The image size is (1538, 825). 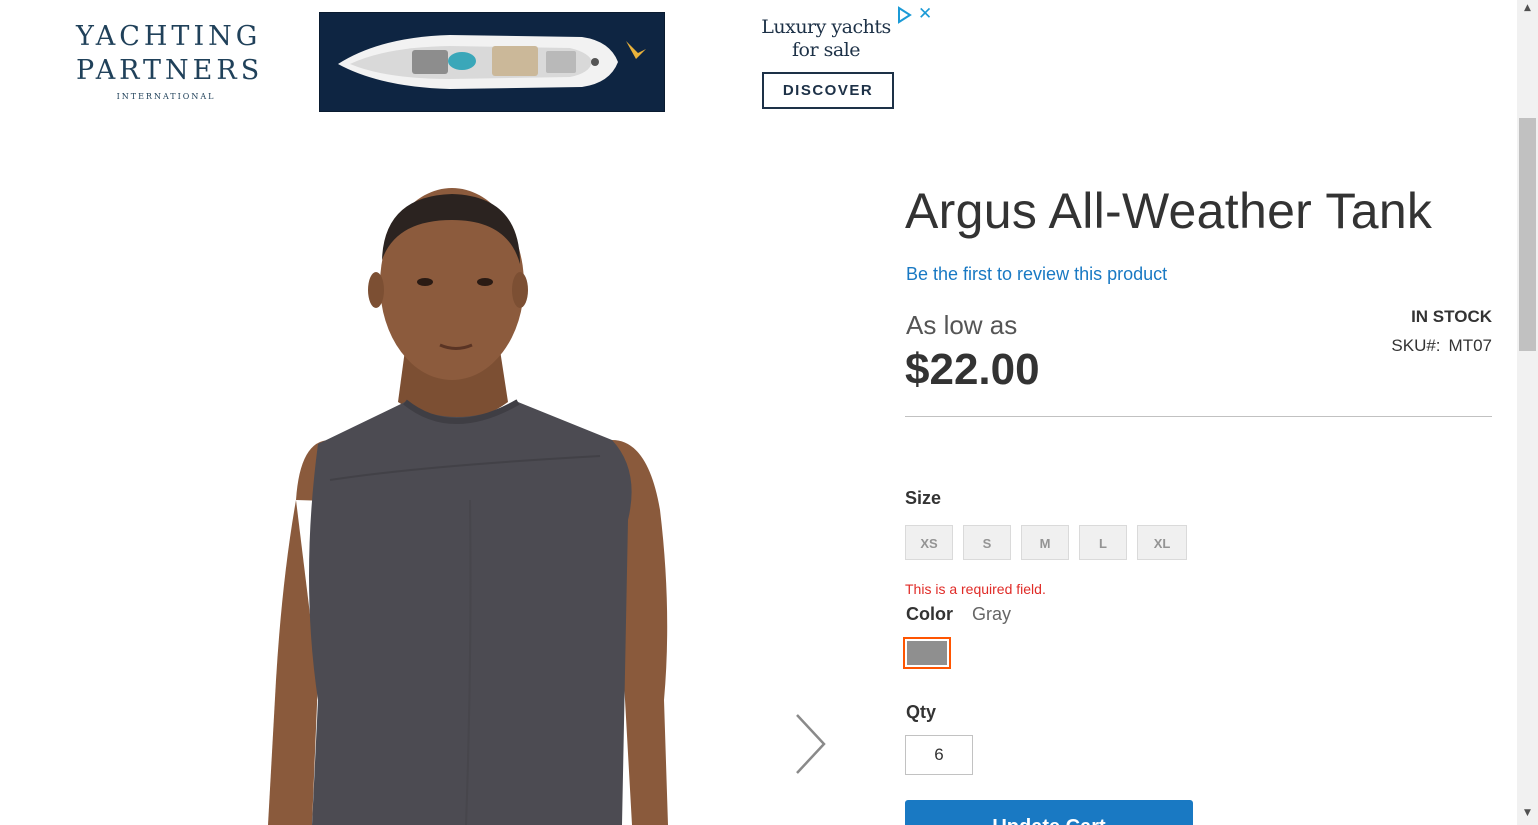 I want to click on close-icon: ✕, so click(x=925, y=14).